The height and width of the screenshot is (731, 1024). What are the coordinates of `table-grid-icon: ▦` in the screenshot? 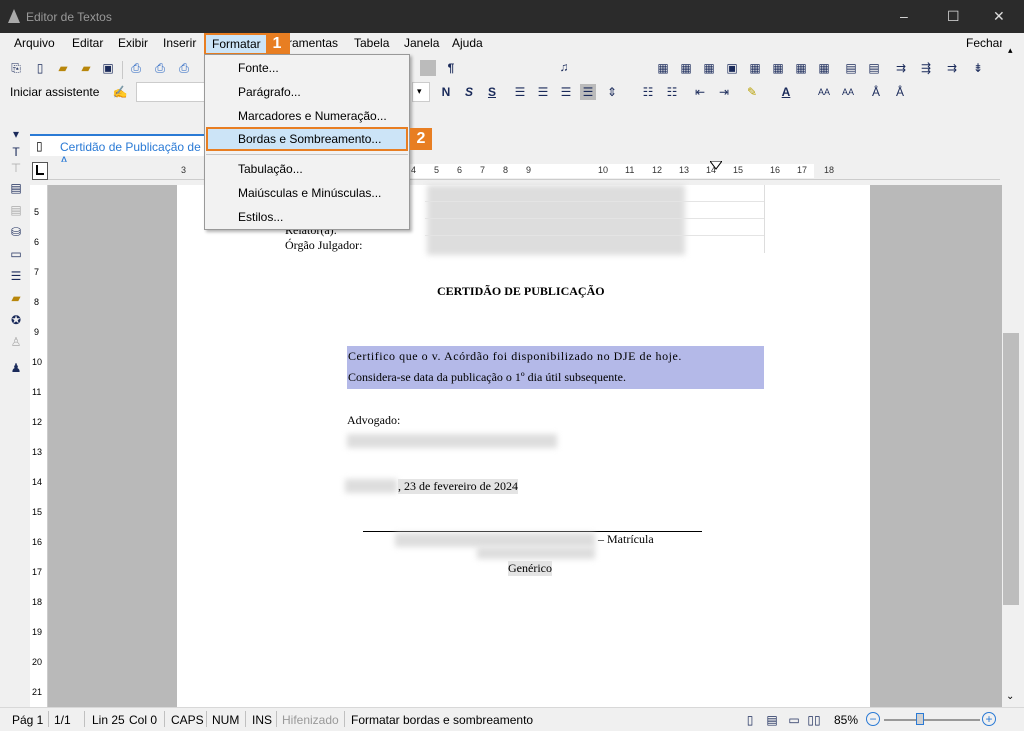 It's located at (686, 68).